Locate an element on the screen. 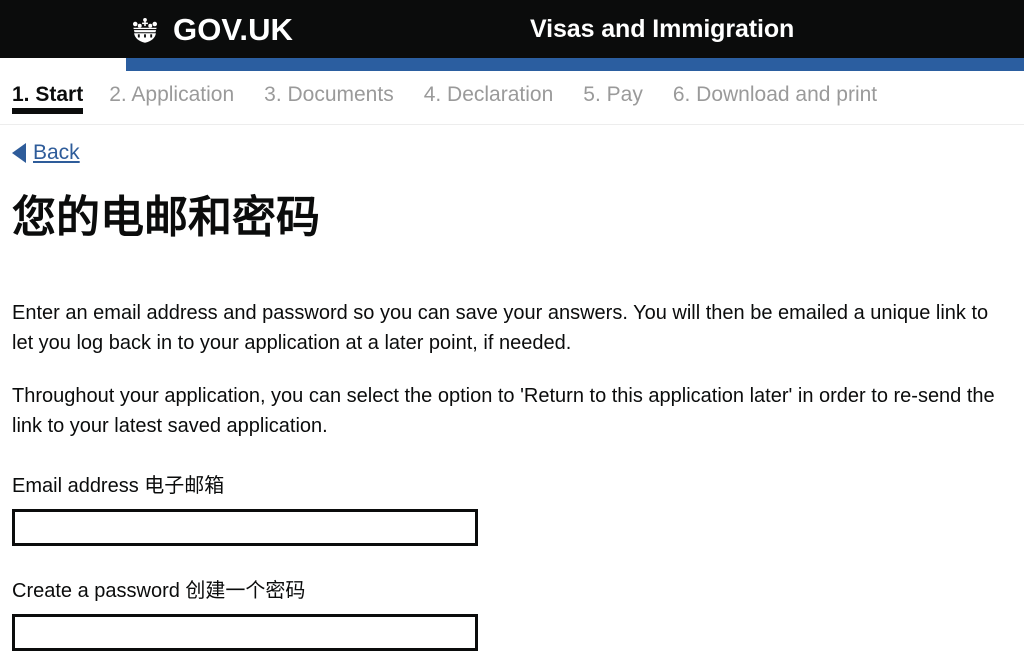  govuk-logo-link: GOV.UK is located at coordinates (209, 29).